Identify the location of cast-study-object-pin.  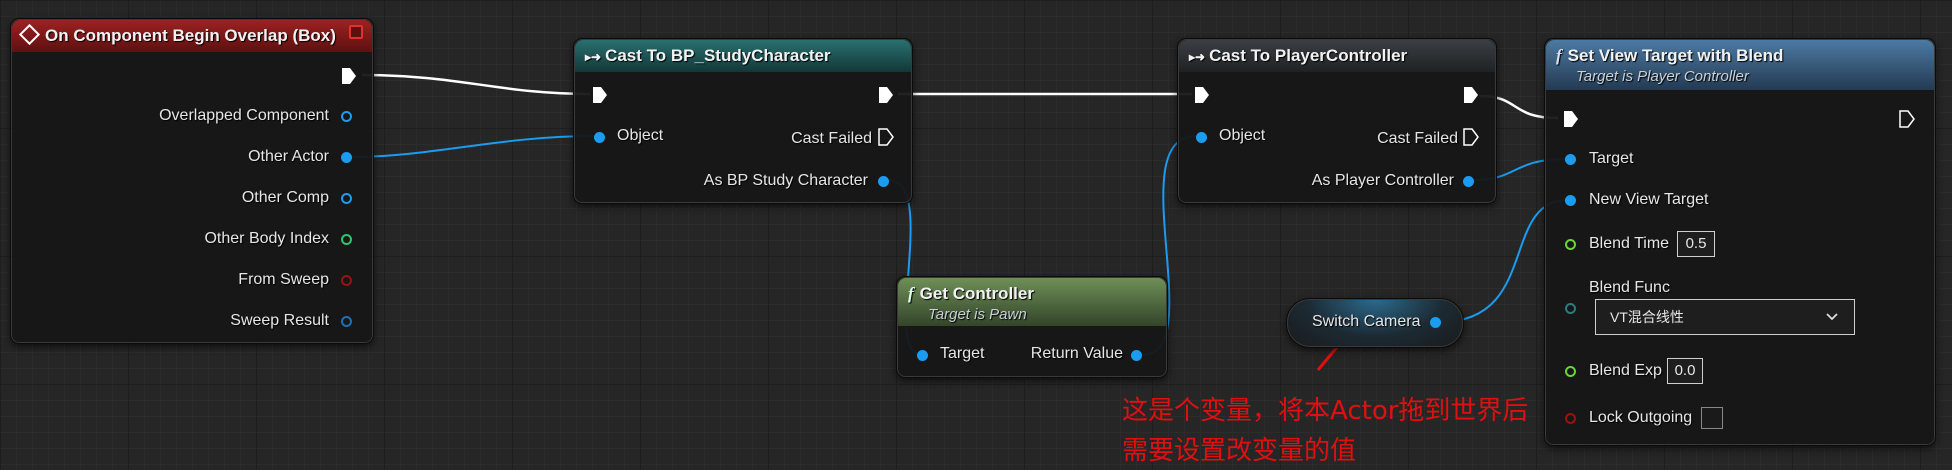
(599, 137).